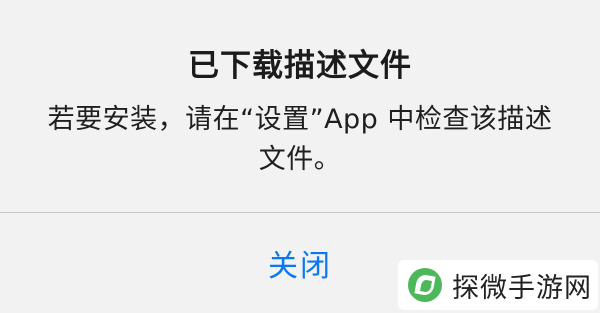  Describe the element at coordinates (425, 285) in the screenshot. I see `leaf-logo-icon` at that location.